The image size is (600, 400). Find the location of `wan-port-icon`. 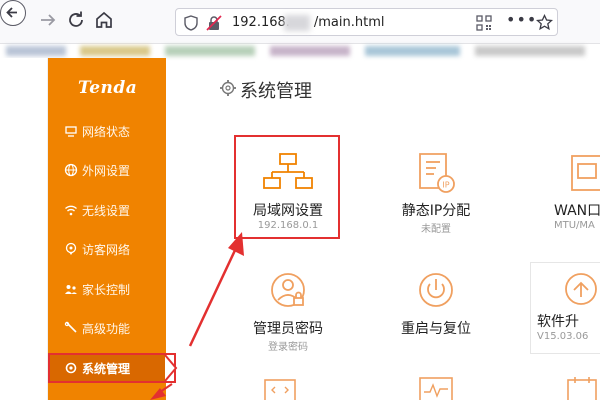

wan-port-icon is located at coordinates (585, 173).